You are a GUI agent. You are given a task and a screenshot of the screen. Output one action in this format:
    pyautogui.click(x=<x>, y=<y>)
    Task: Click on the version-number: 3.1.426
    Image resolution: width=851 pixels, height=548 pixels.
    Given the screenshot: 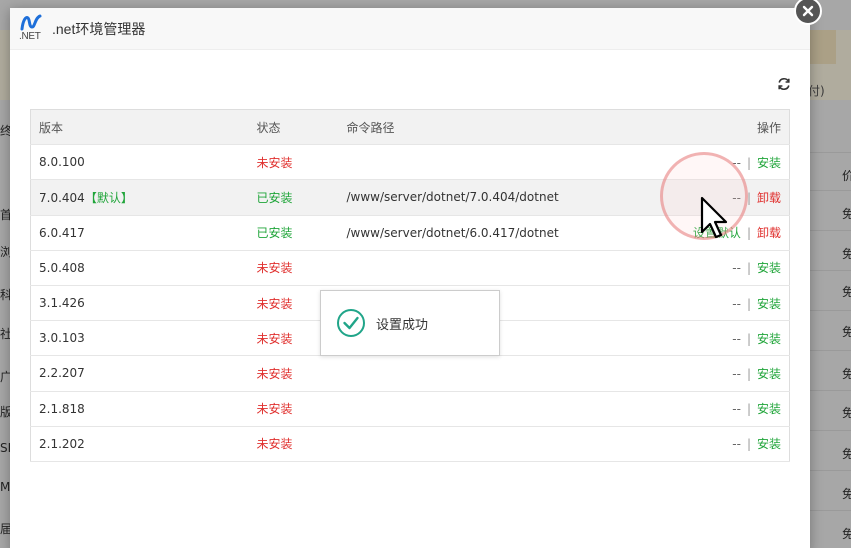 What is the action you would take?
    pyautogui.click(x=62, y=303)
    